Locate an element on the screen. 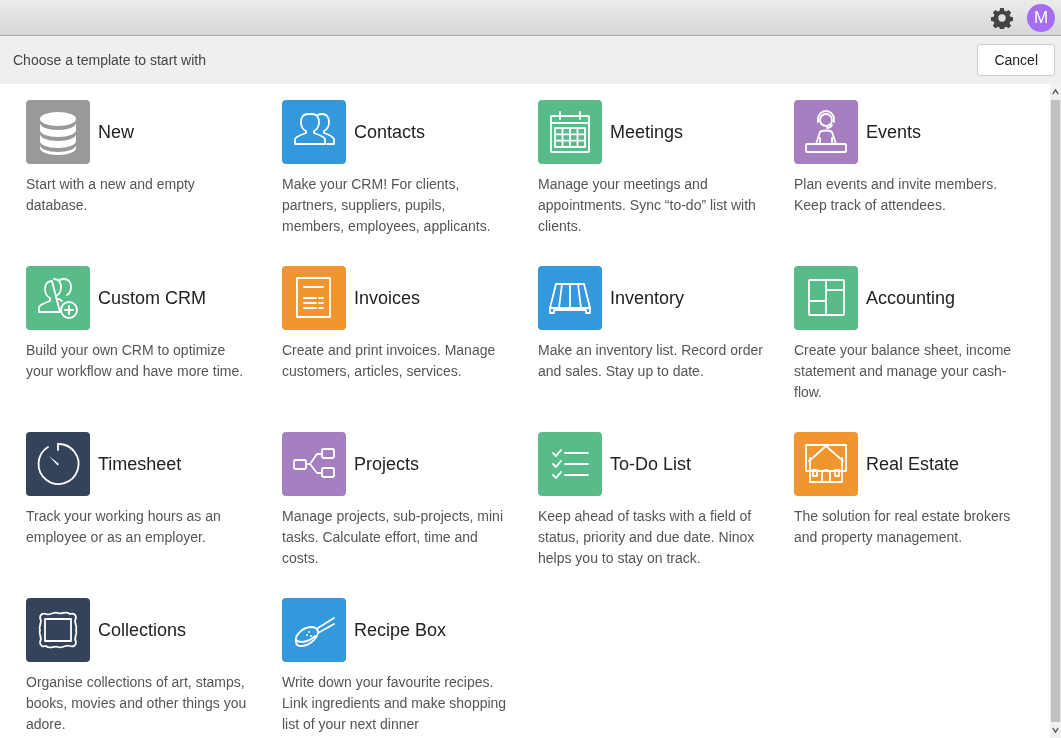 This screenshot has width=1061, height=738. template-description: Keep ahead of tasks with a field of status, priority and due date. Ninox helps you to stay on track. is located at coordinates (647, 537).